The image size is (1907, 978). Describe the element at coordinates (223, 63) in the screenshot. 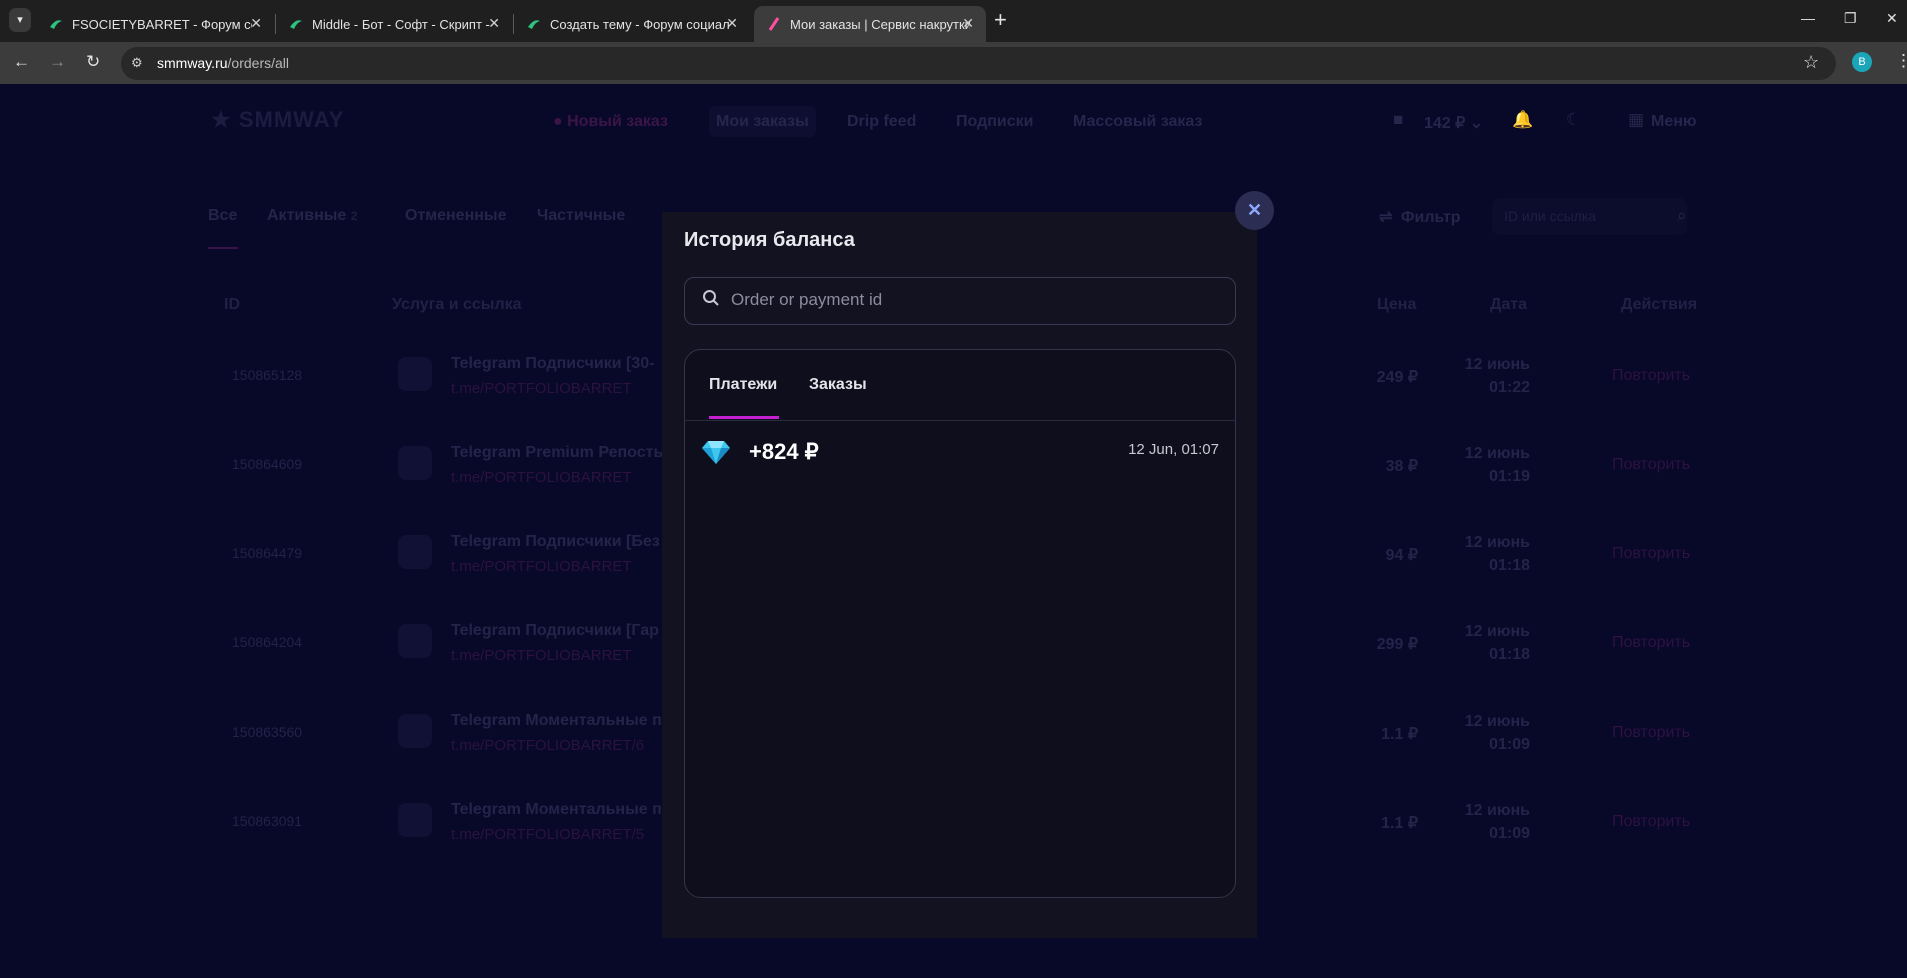

I see `url-text: smmway.ru/orders/all` at that location.